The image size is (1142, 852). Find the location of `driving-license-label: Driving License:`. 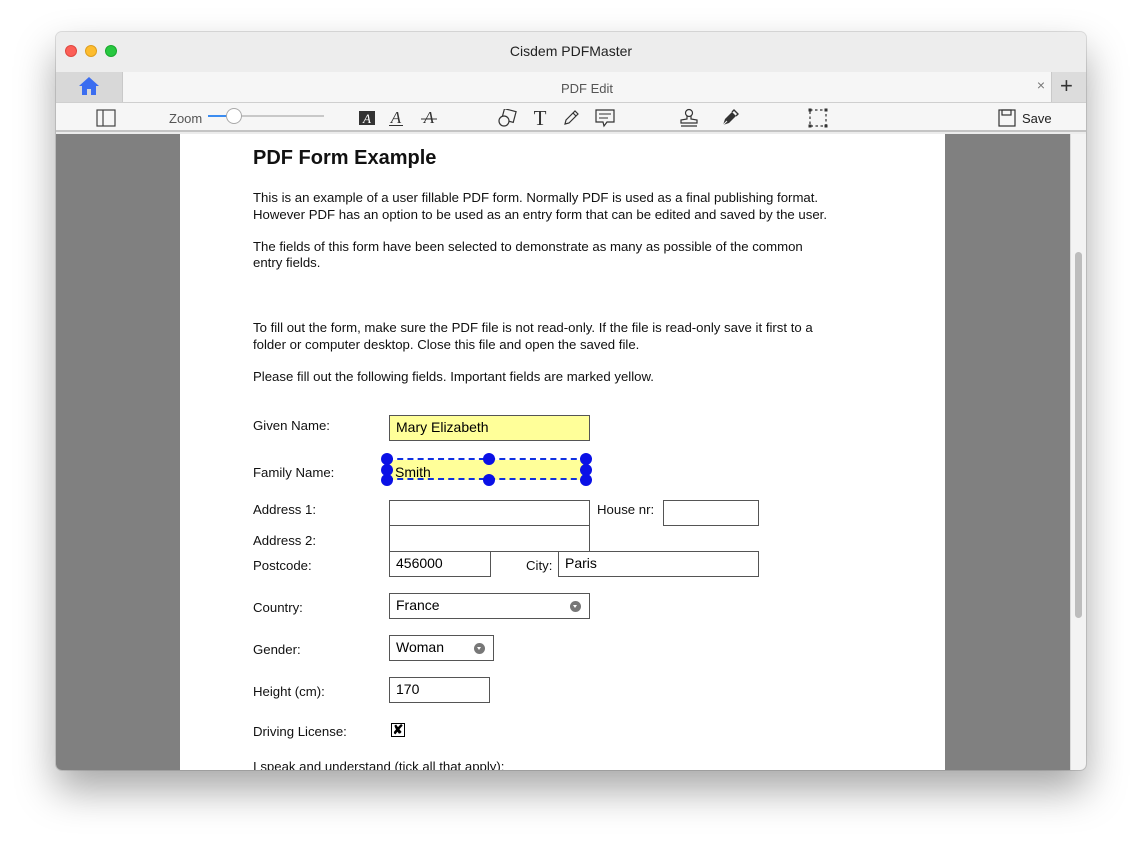

driving-license-label: Driving License: is located at coordinates (300, 731).